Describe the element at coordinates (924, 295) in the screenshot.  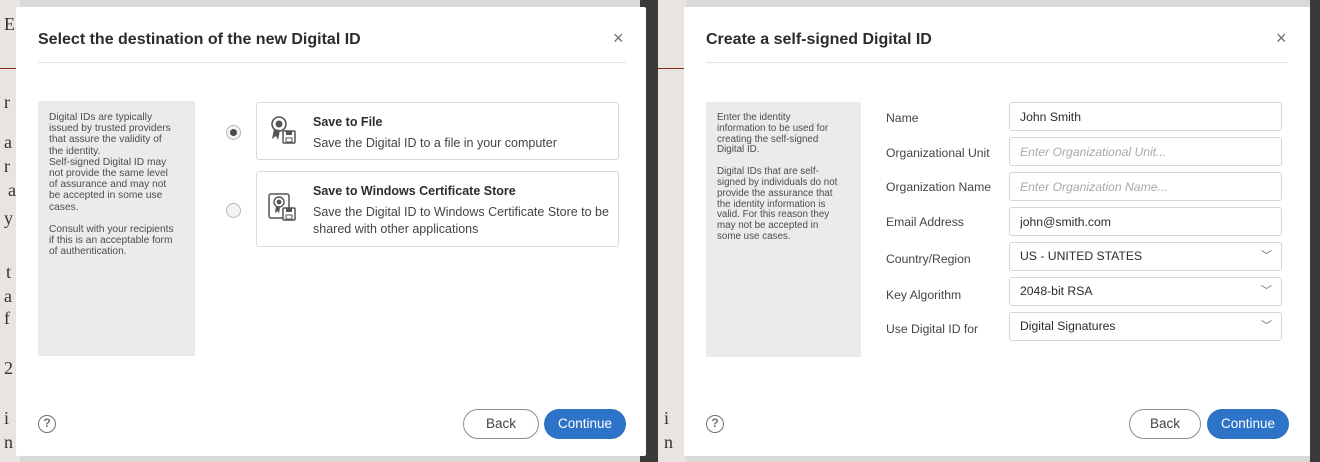
I see `key-algorithm-label: Key Algorithm` at that location.